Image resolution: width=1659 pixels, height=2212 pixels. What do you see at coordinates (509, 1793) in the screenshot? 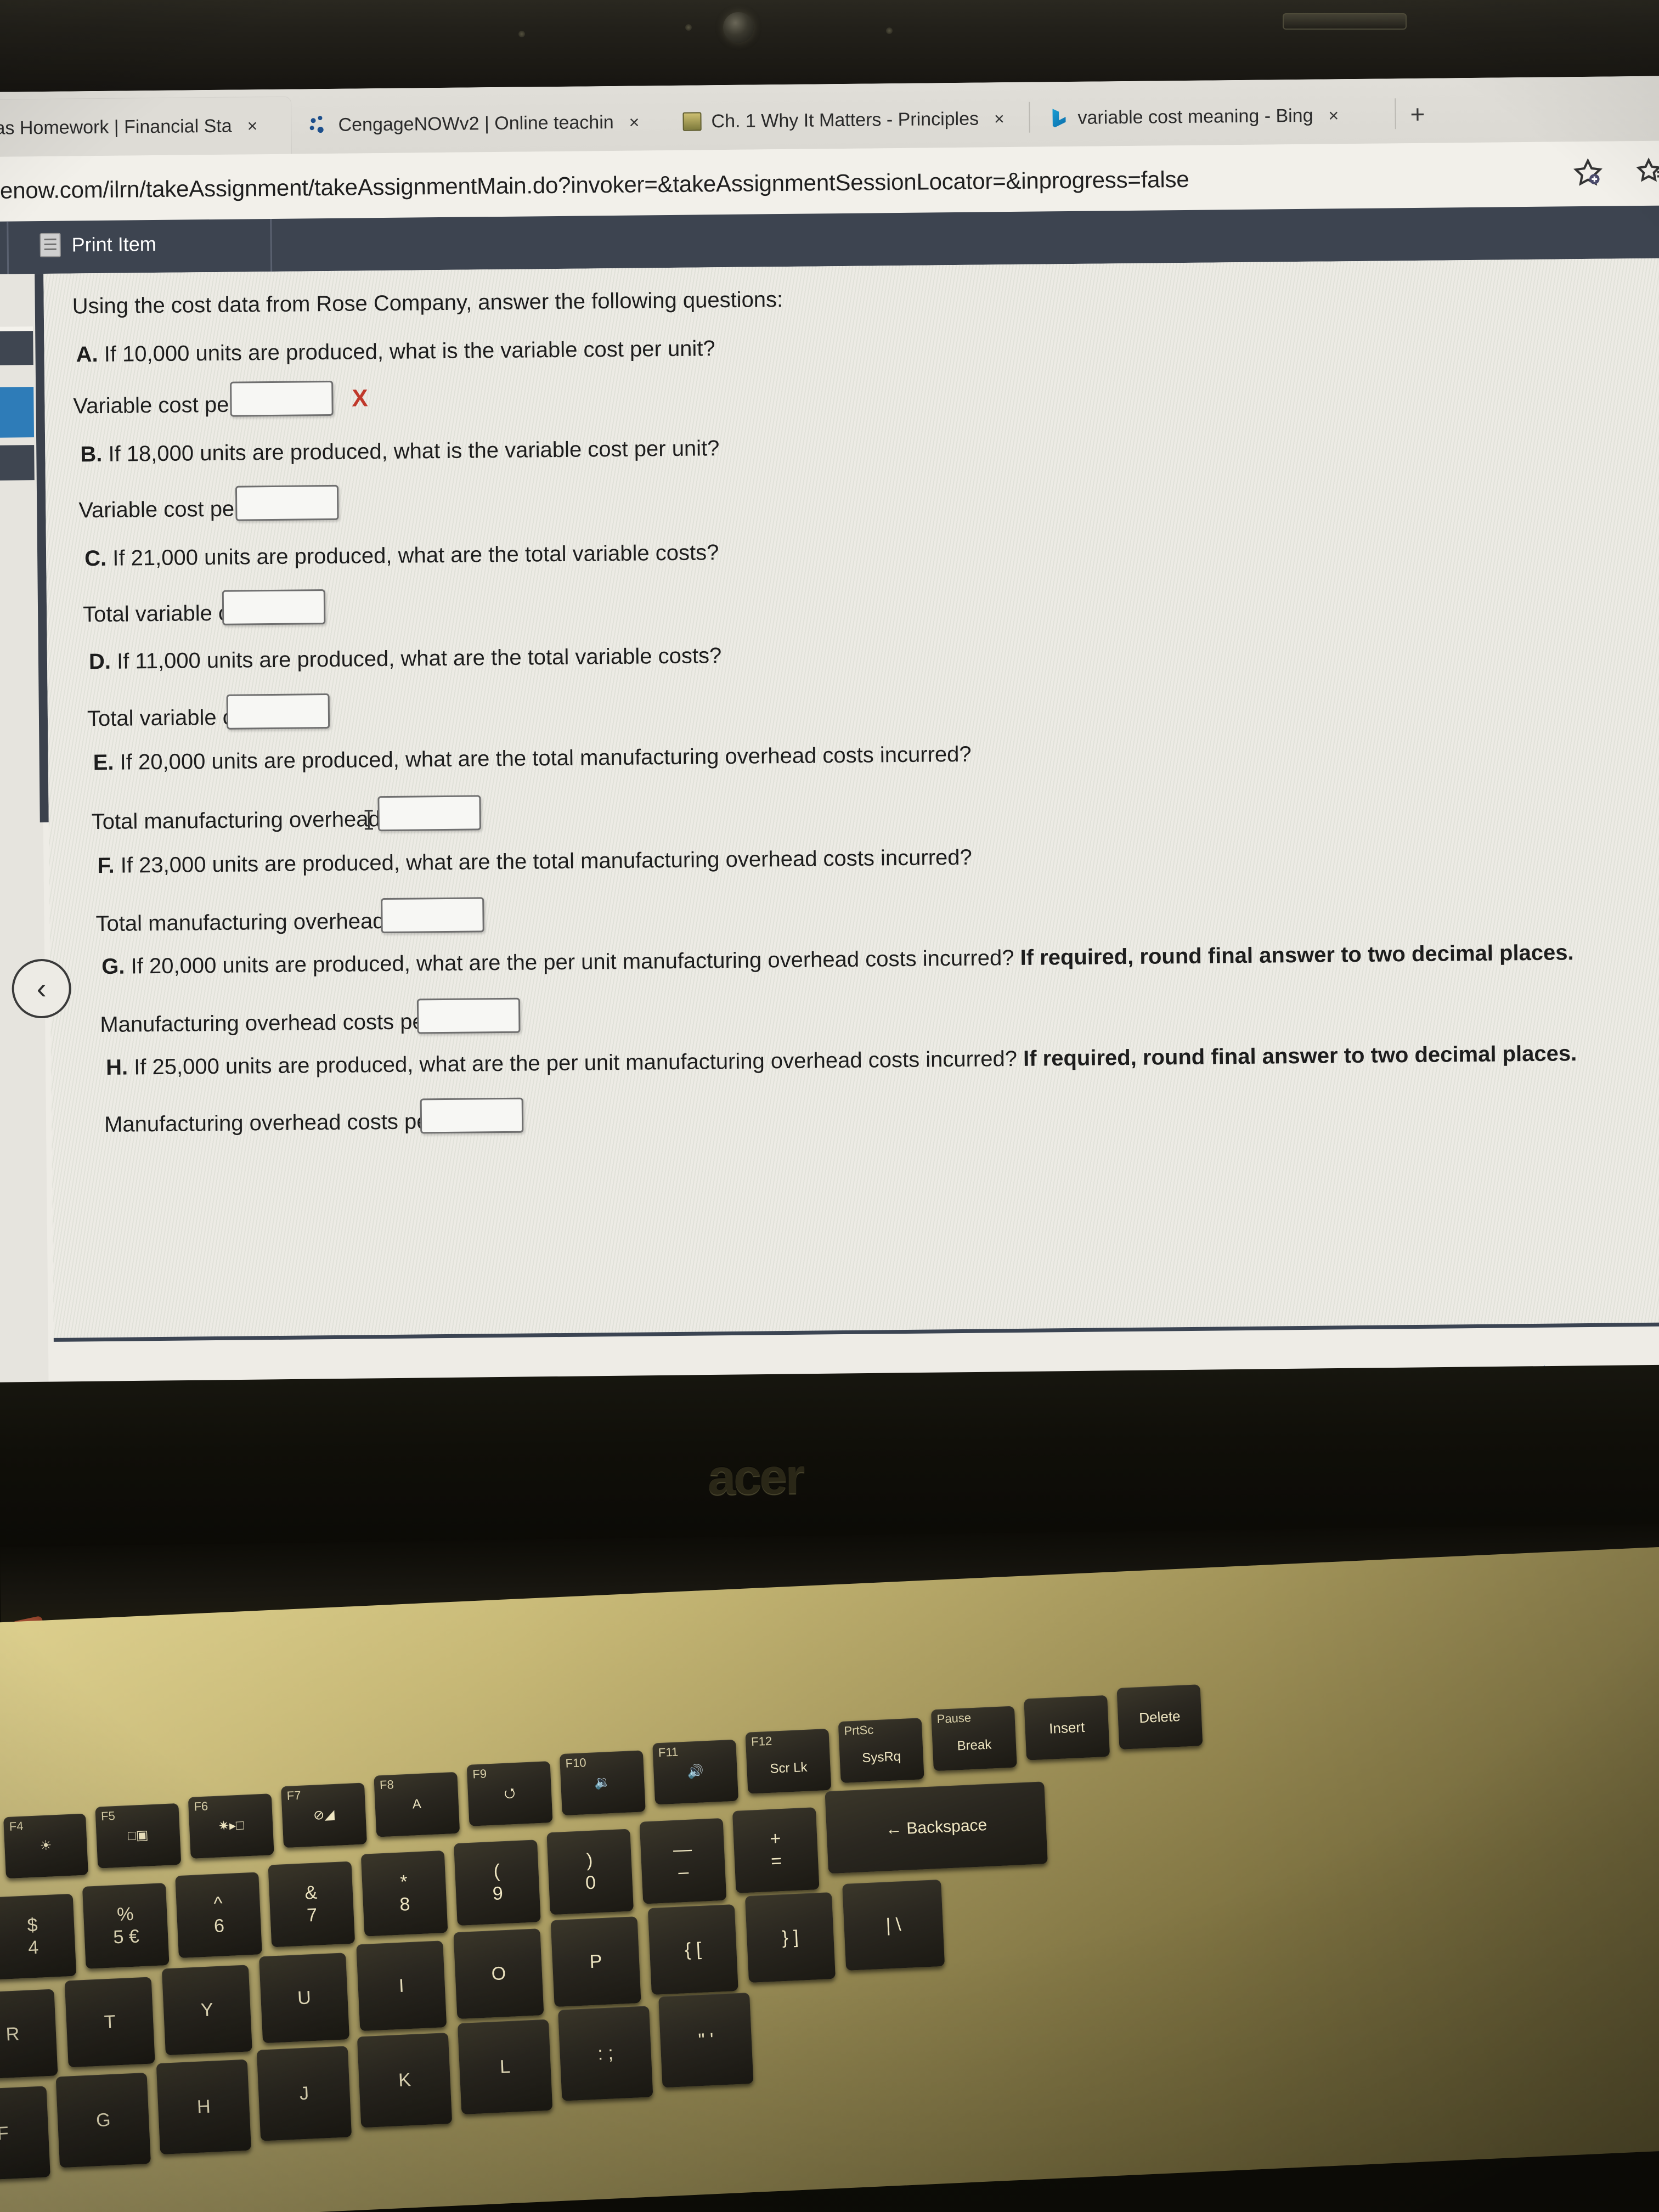
I see `mute-key: F9 ⭯` at bounding box center [509, 1793].